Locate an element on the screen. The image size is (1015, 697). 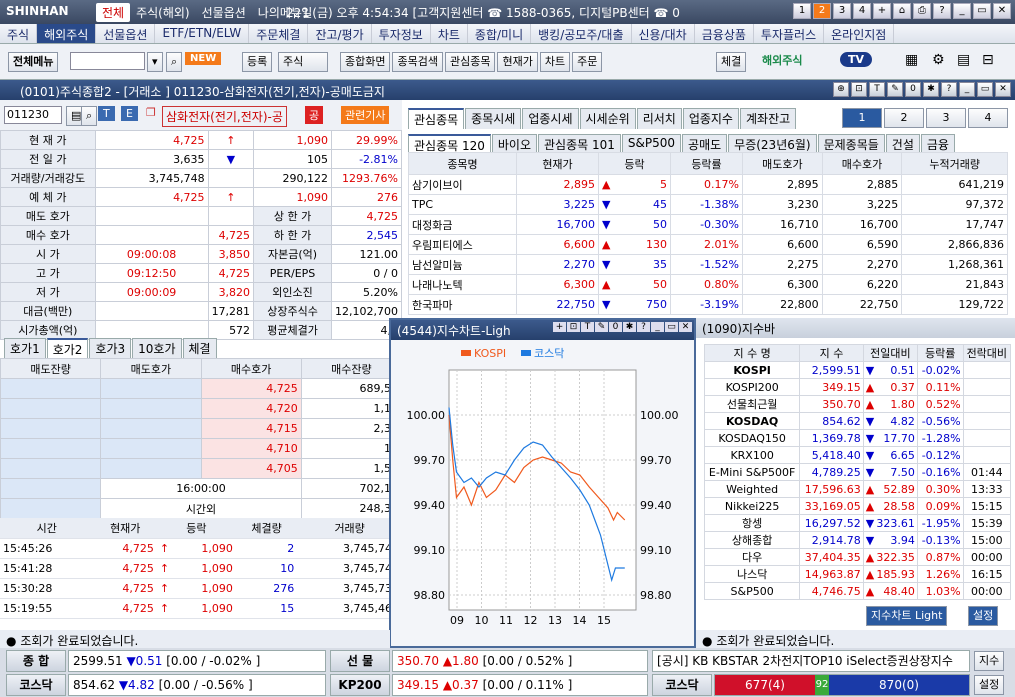
right-tab: 계좌잔고 is located at coordinates (768, 118).